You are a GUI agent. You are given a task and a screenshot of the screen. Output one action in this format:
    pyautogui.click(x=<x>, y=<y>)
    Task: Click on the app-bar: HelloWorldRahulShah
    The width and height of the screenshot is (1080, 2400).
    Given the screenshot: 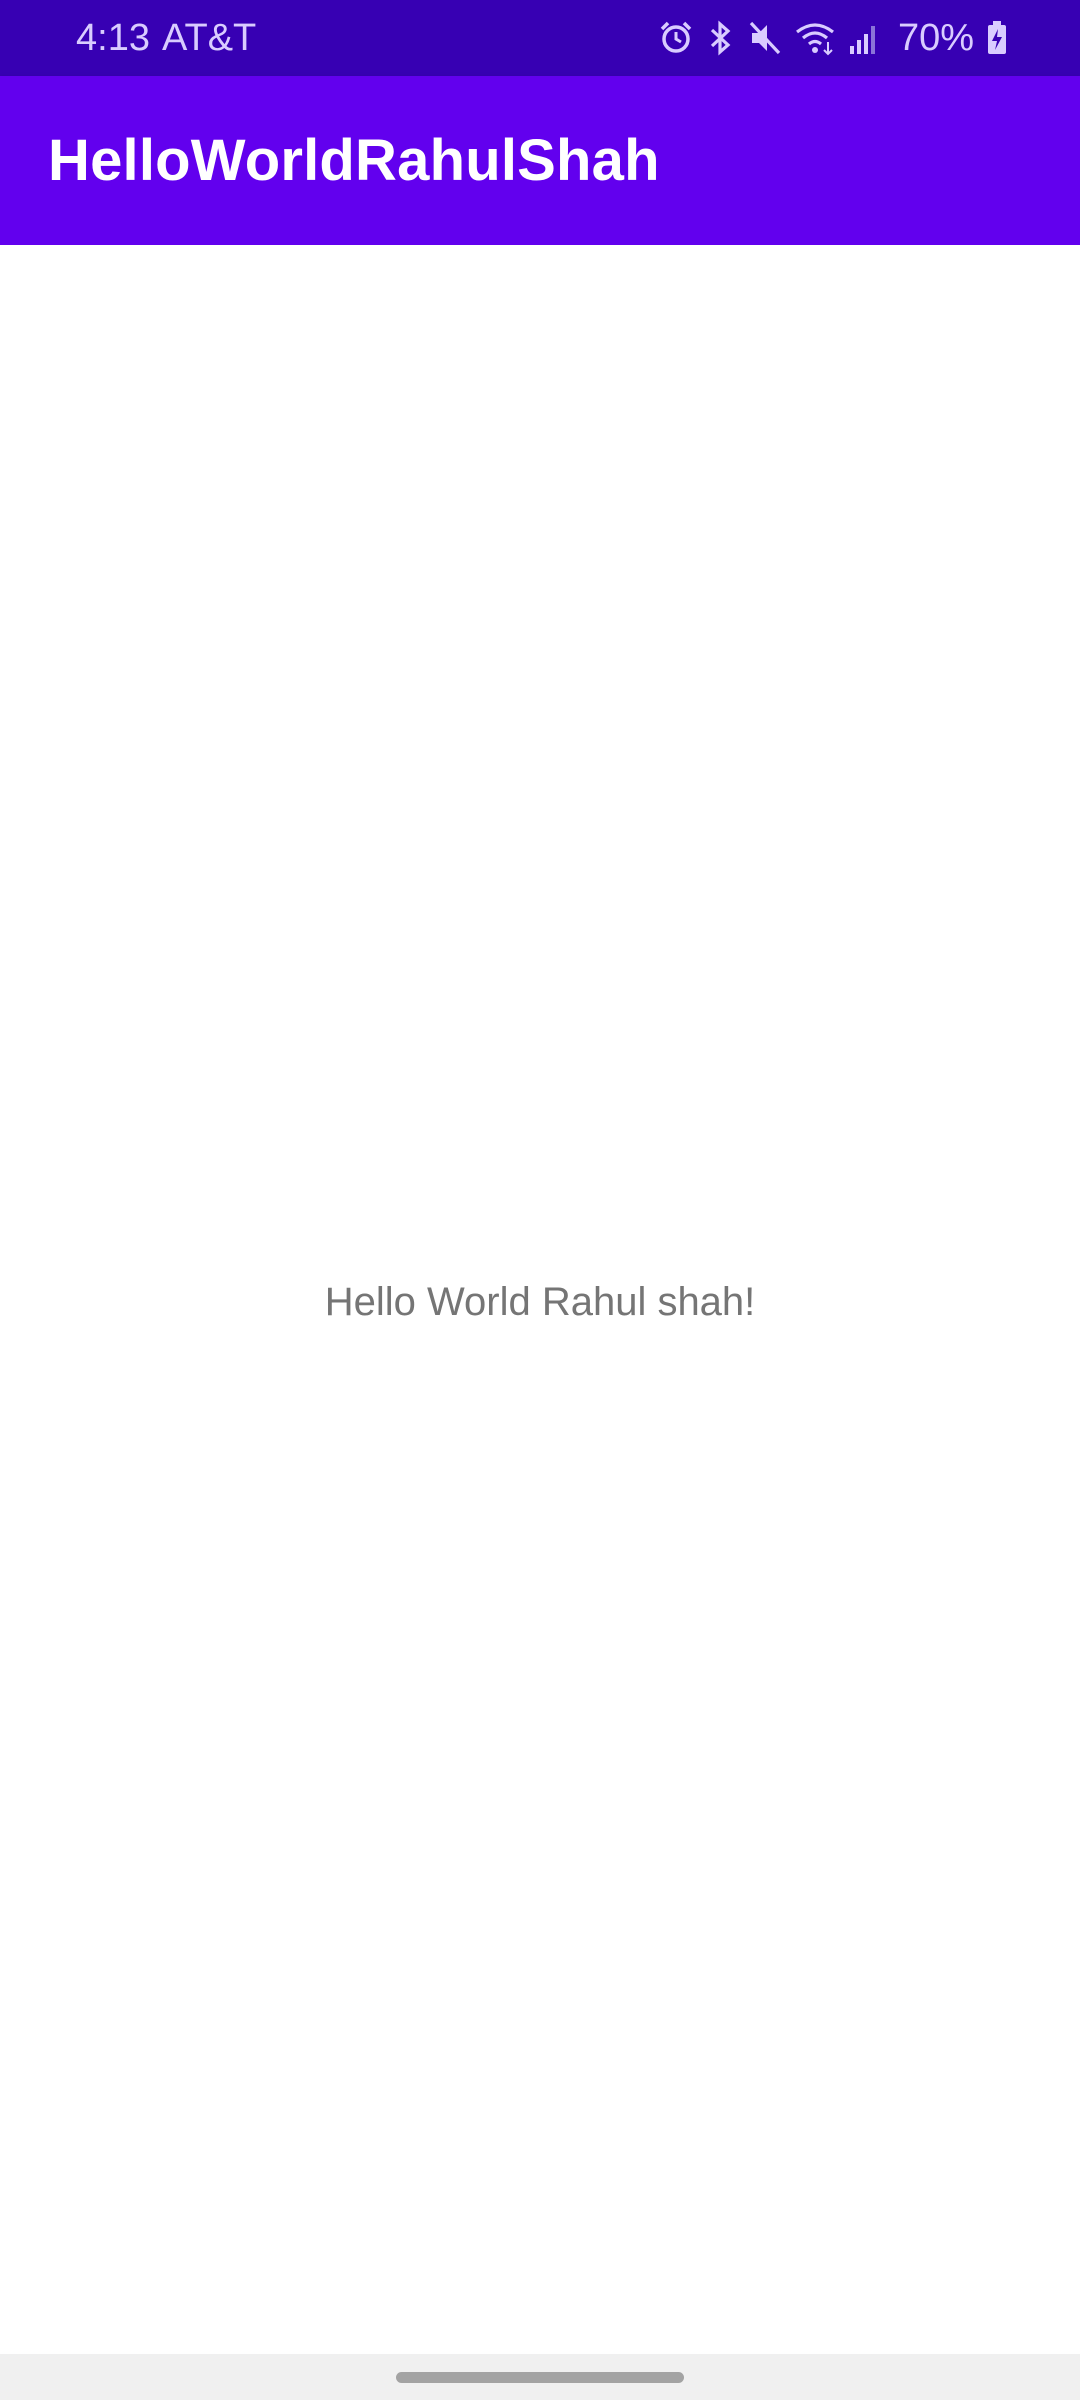 What is the action you would take?
    pyautogui.click(x=540, y=160)
    